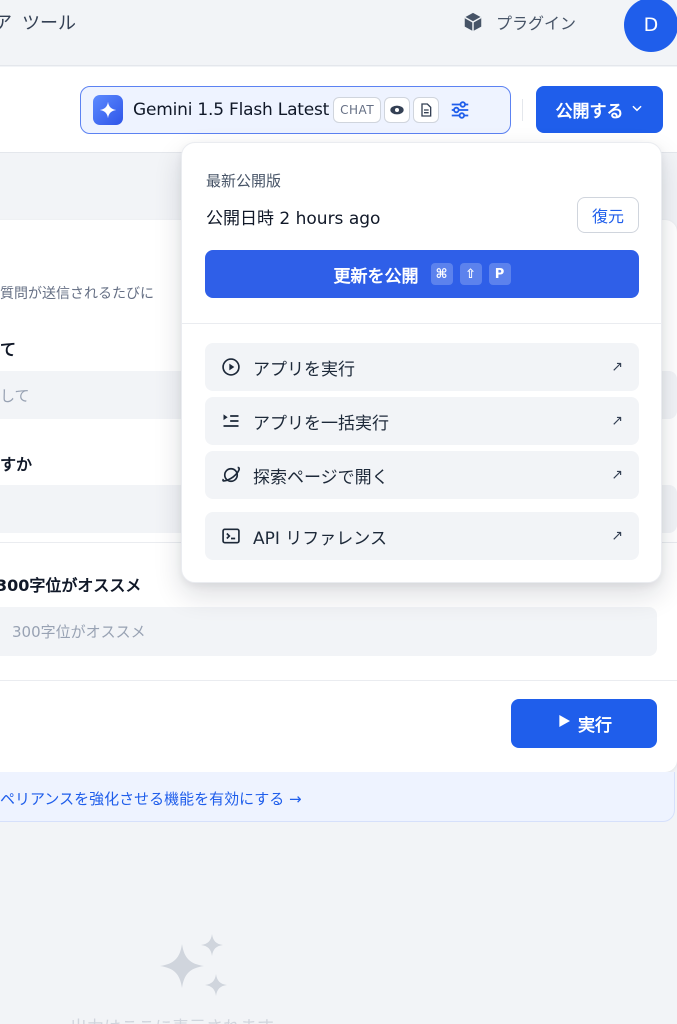  What do you see at coordinates (6, 23) in the screenshot?
I see `tools-icon: ア` at bounding box center [6, 23].